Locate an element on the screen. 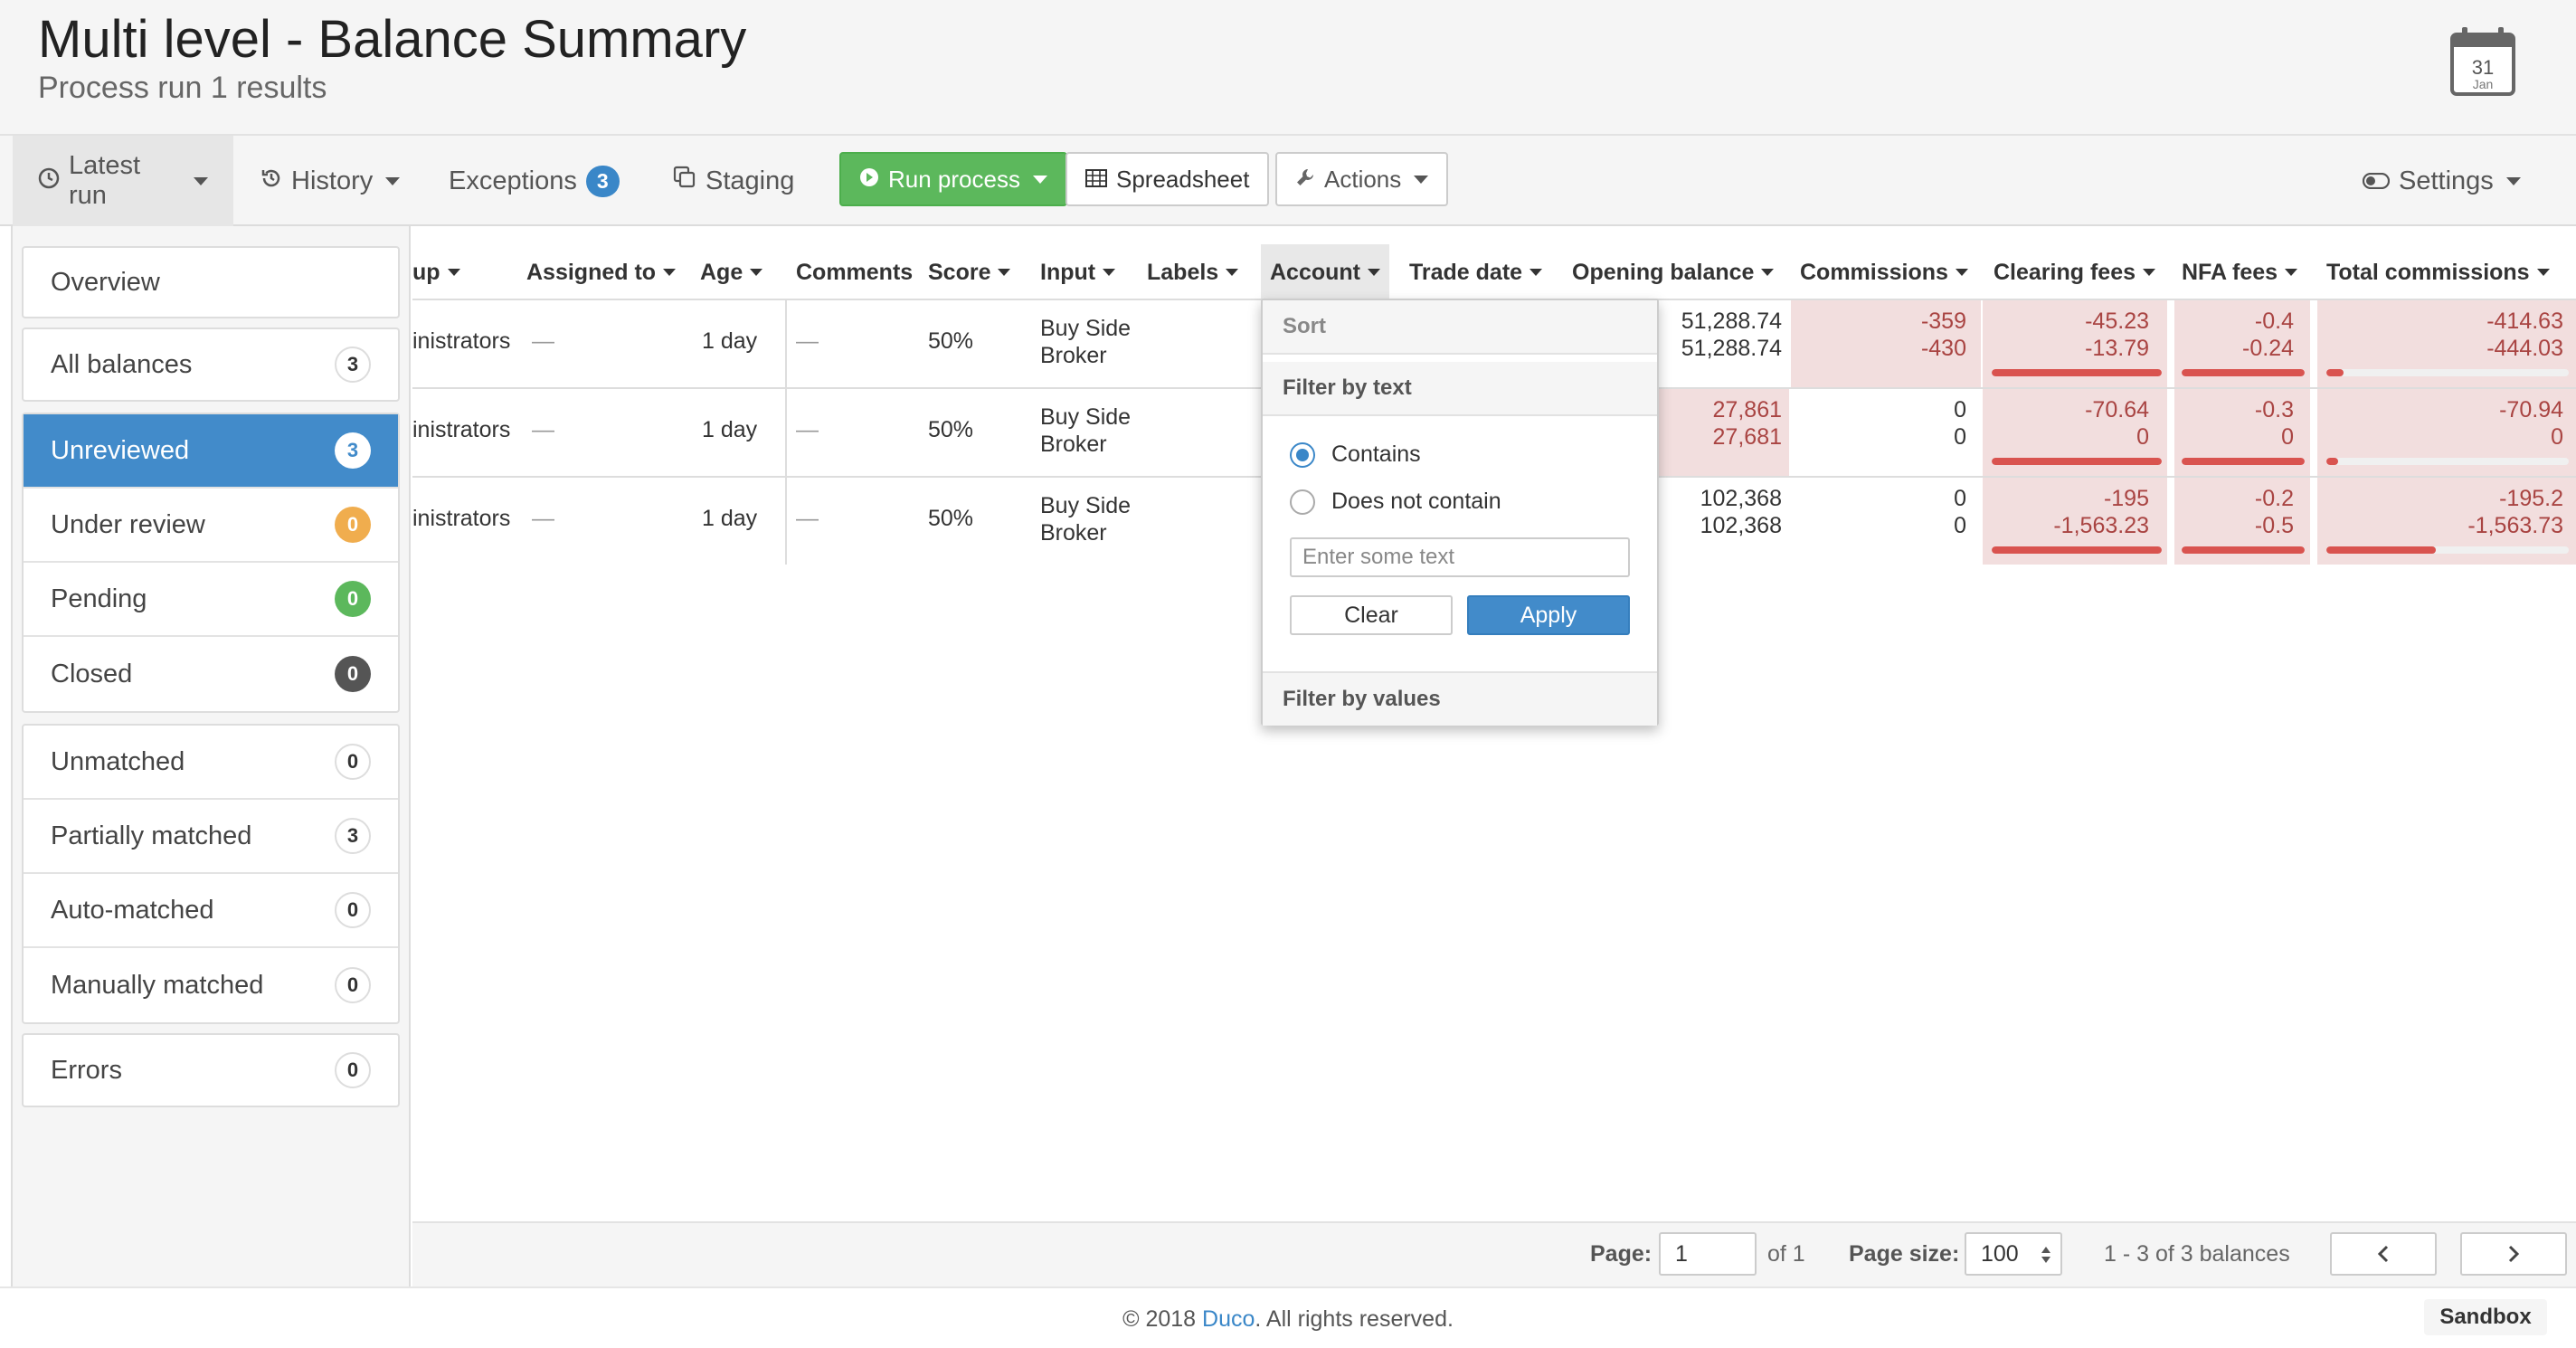  sidebar-item-auto-matched: Auto-matched 0 is located at coordinates (211, 911).